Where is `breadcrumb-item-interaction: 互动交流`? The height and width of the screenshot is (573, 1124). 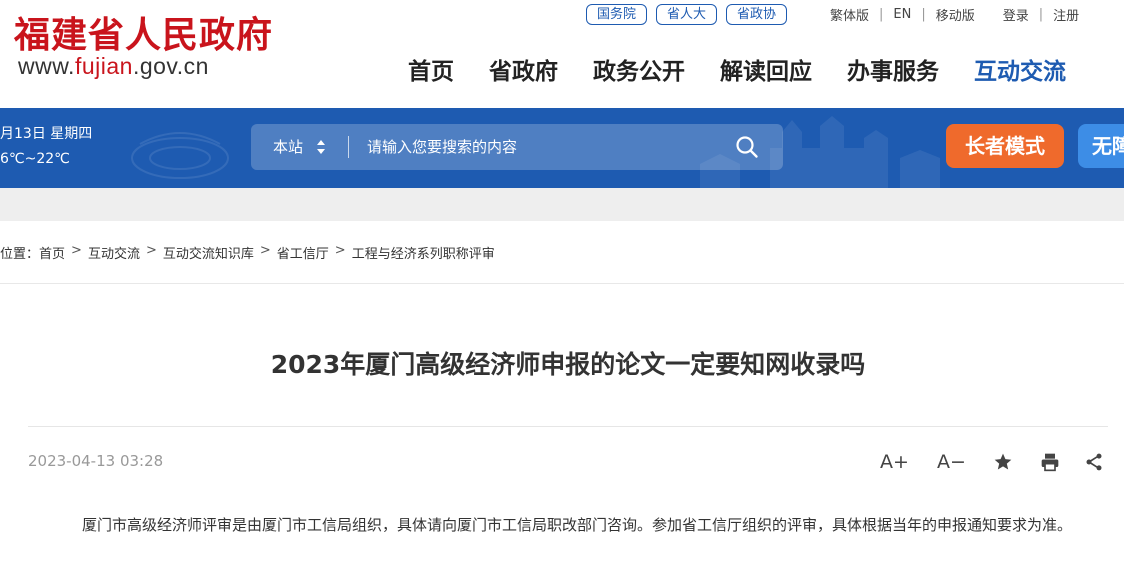
breadcrumb-item-interaction: 互动交流 is located at coordinates (114, 252).